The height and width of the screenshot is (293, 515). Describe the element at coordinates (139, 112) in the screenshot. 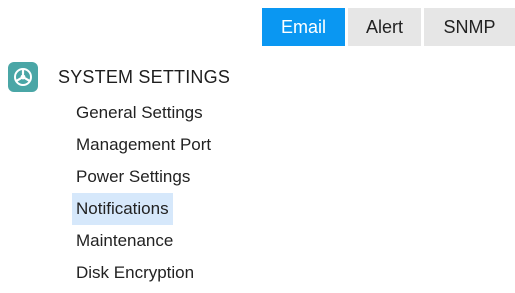

I see `menu-item-general-settings: General Settings` at that location.